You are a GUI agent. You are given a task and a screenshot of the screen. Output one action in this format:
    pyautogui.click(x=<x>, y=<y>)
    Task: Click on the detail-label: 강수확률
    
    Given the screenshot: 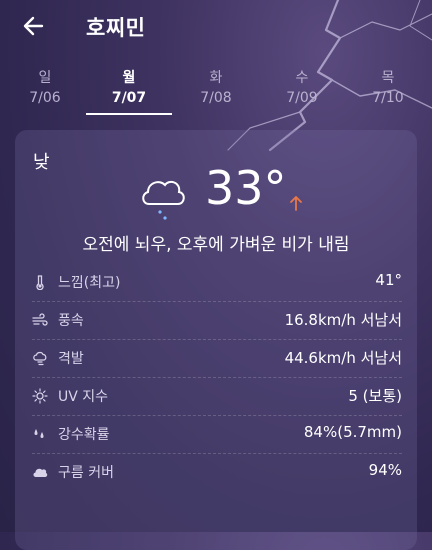 What is the action you would take?
    pyautogui.click(x=84, y=435)
    